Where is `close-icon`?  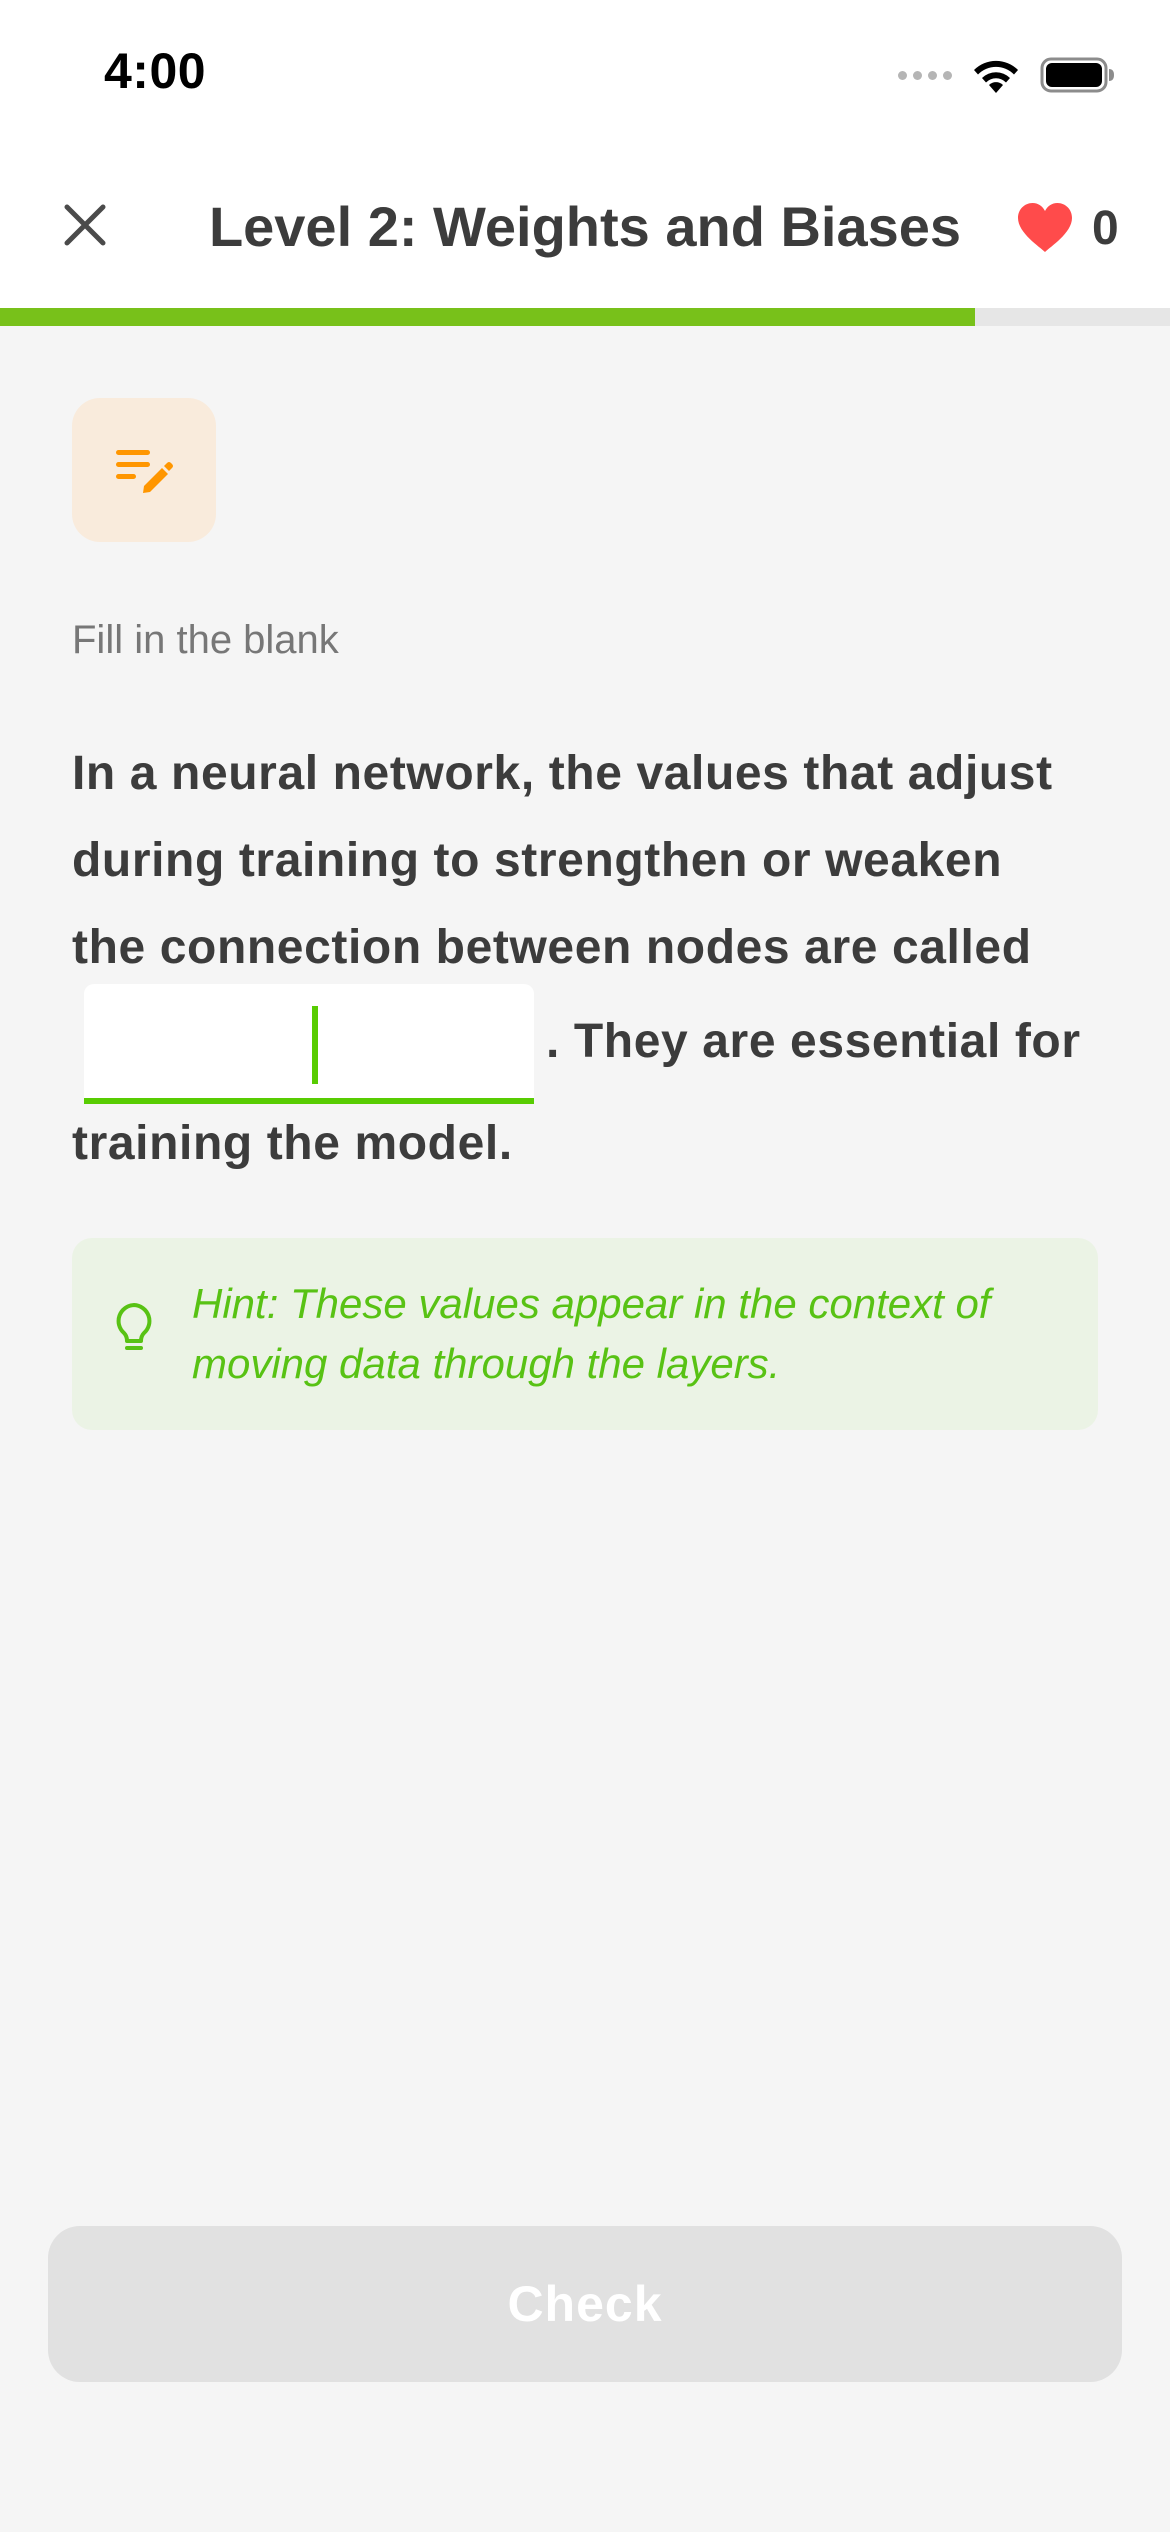
close-icon is located at coordinates (85, 225).